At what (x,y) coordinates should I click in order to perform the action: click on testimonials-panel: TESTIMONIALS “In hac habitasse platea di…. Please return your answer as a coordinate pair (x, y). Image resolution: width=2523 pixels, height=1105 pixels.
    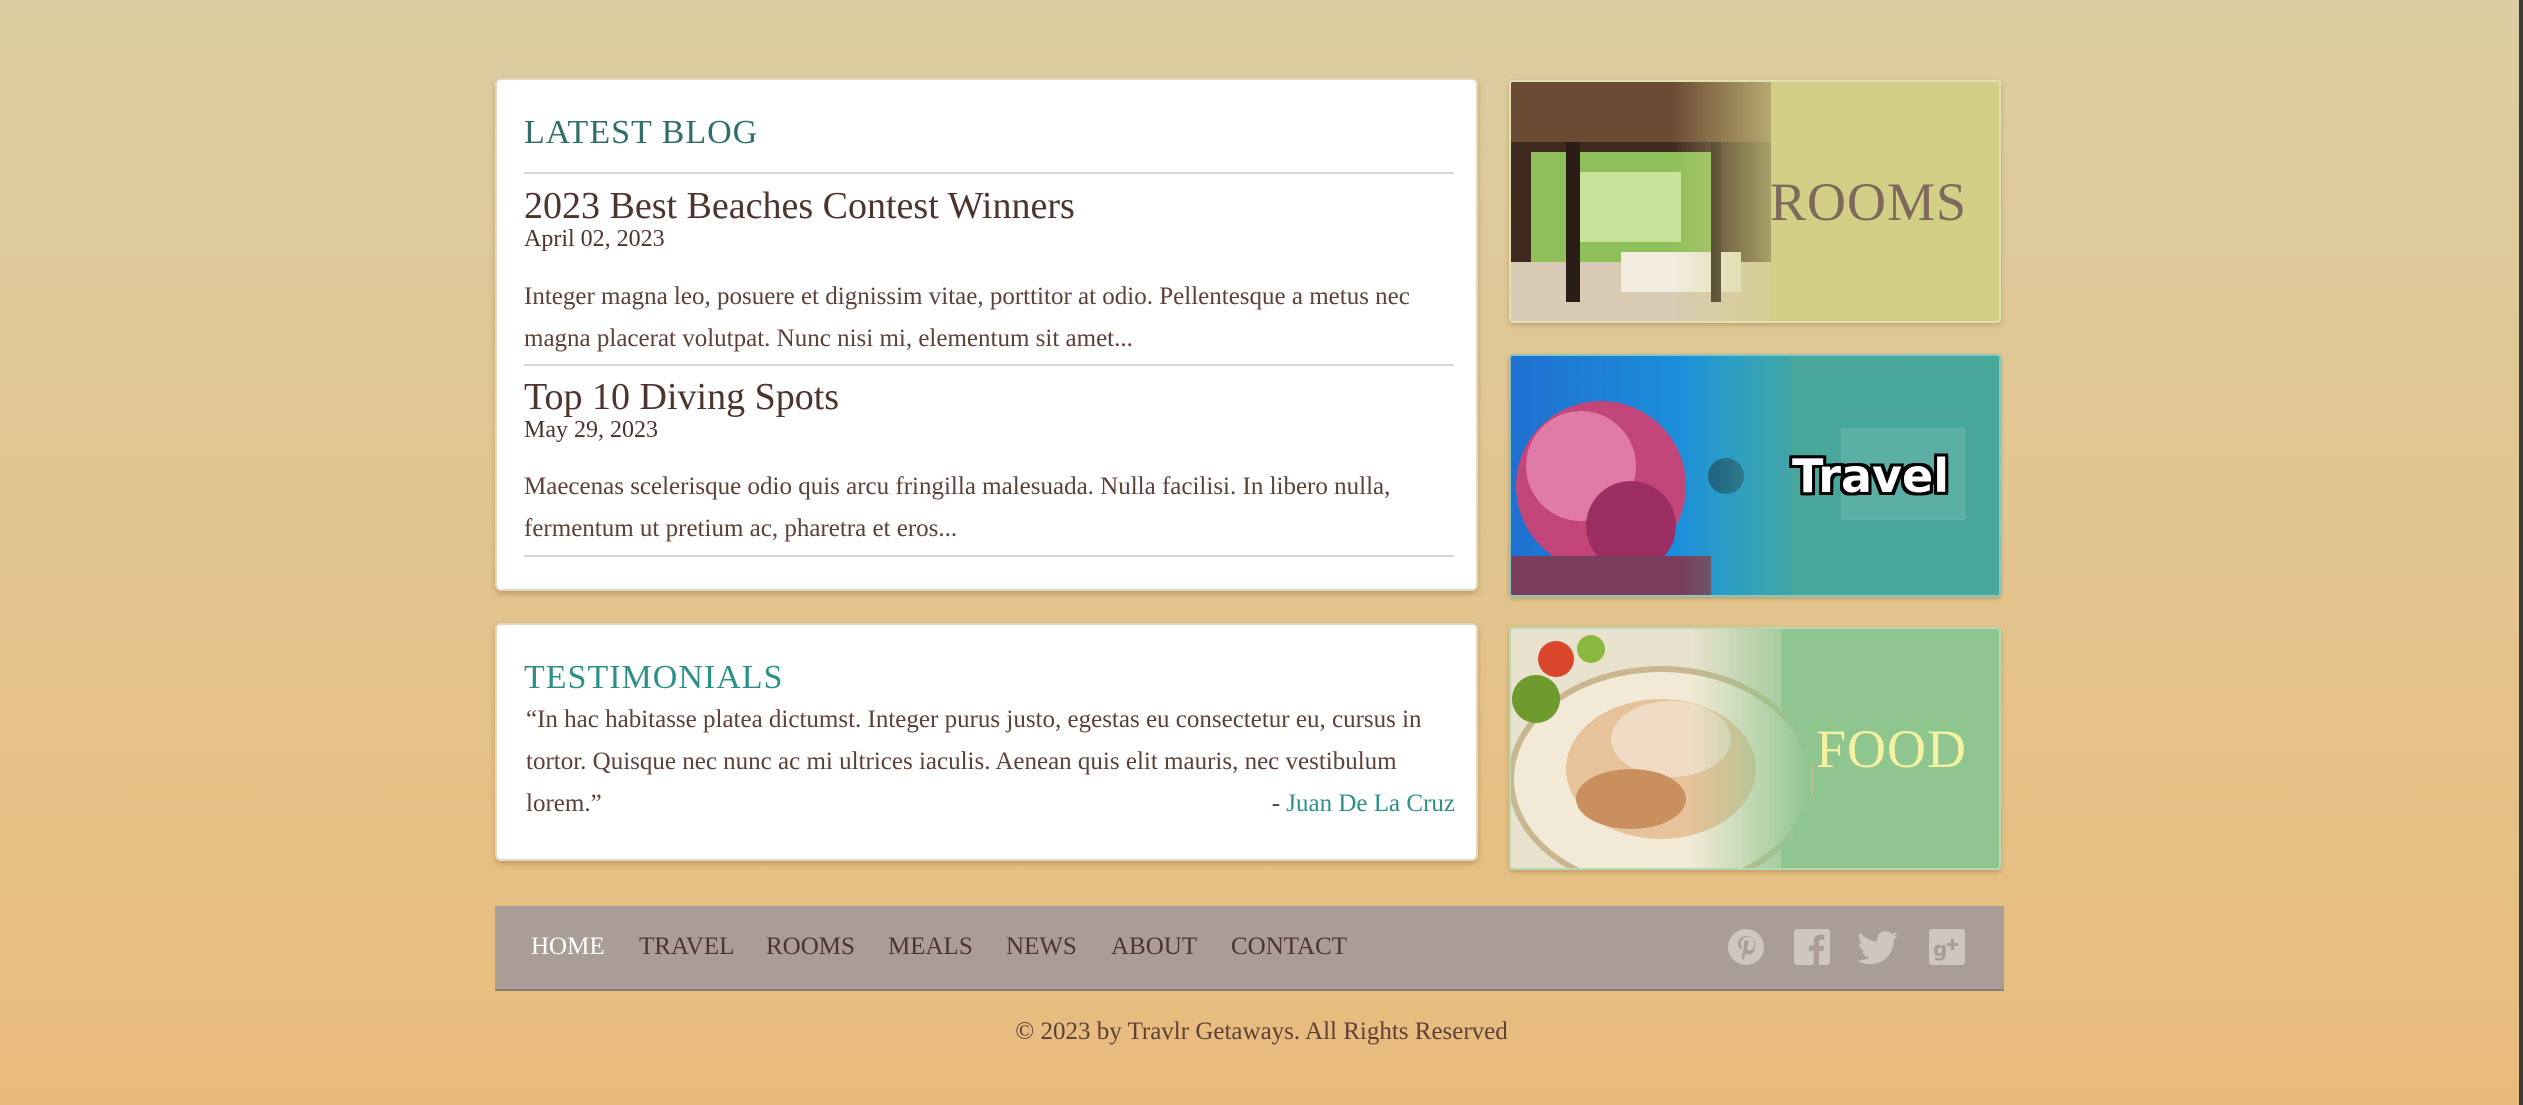
    Looking at the image, I should click on (986, 742).